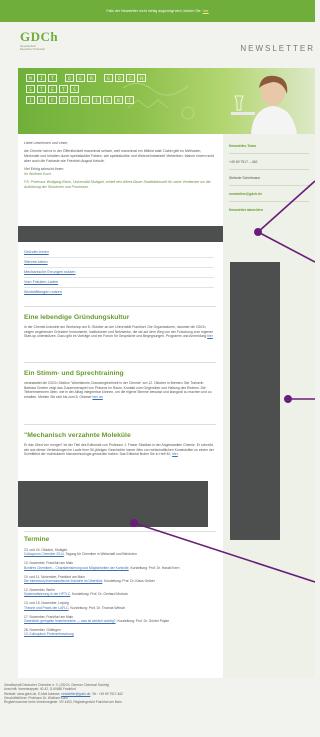  Describe the element at coordinates (269, 194) in the screenshot. I see `sidebar-email-link: newsletter@gdch.de` at that location.